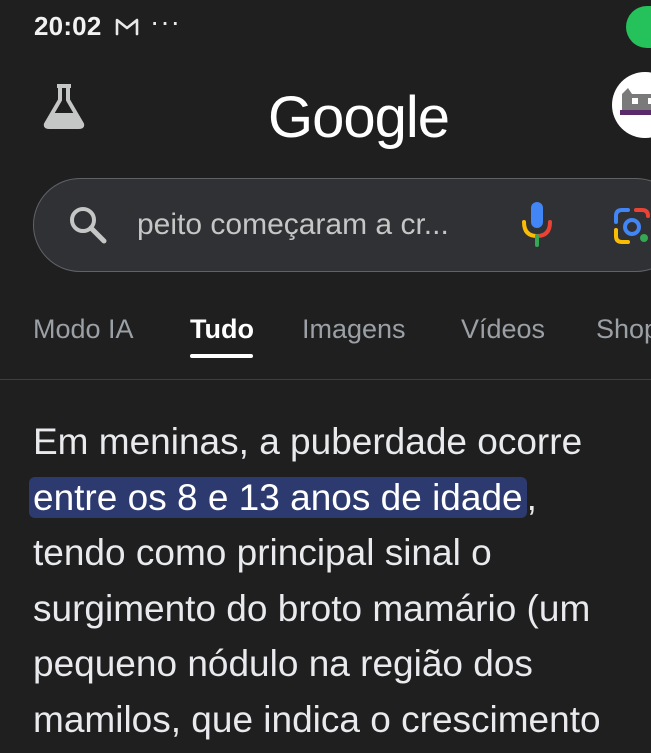 The width and height of the screenshot is (651, 753). Describe the element at coordinates (64, 106) in the screenshot. I see `flask-icon` at that location.